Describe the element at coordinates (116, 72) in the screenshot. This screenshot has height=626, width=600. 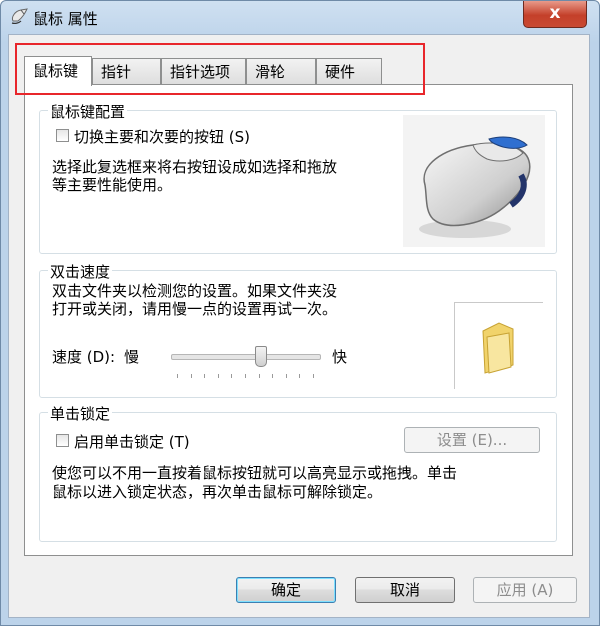
I see `tab-label: 指针` at that location.